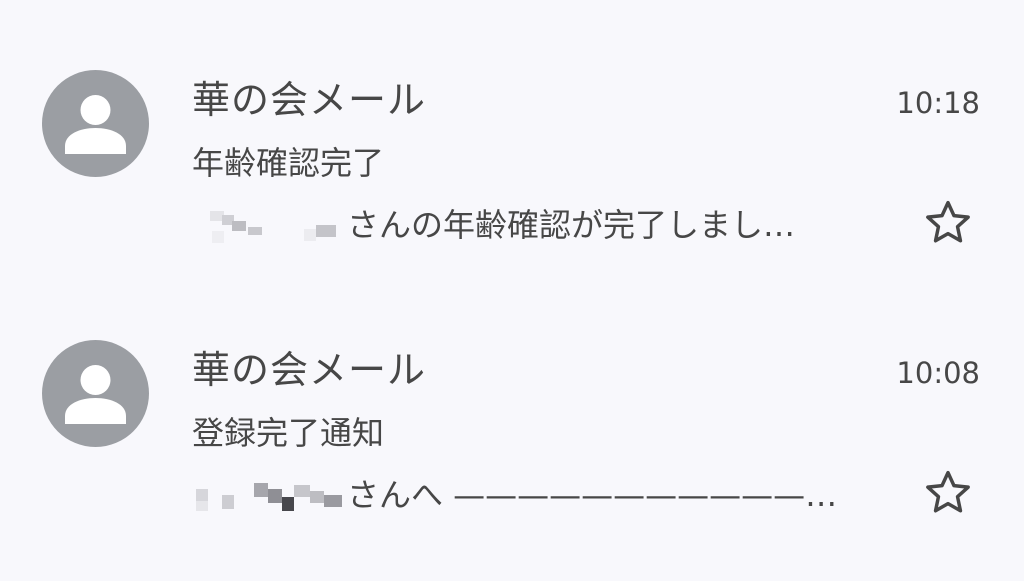 Image resolution: width=1024 pixels, height=581 pixels. I want to click on email-subject: 登録完了通知, so click(288, 433).